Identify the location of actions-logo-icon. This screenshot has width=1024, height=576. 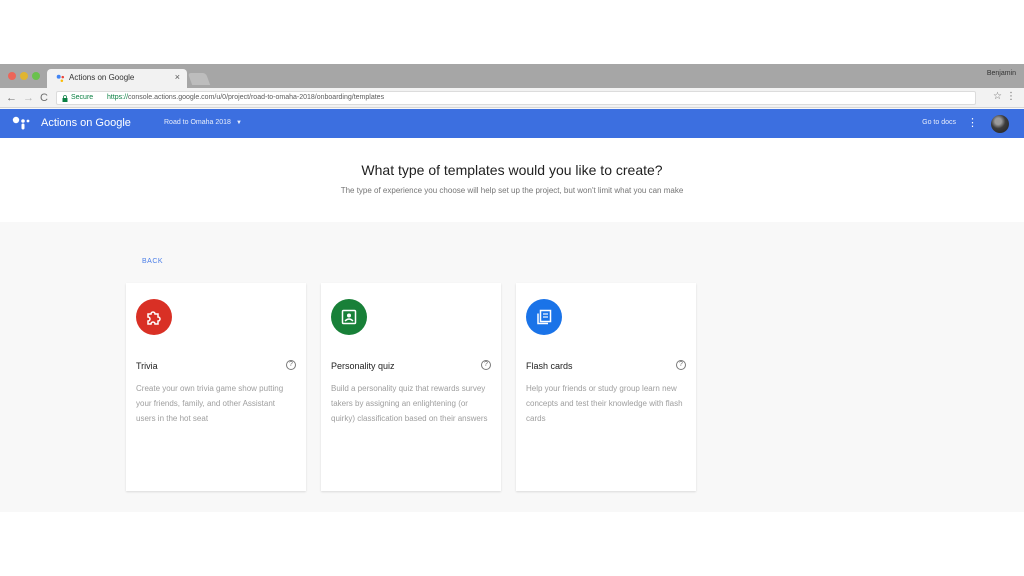
(21, 123).